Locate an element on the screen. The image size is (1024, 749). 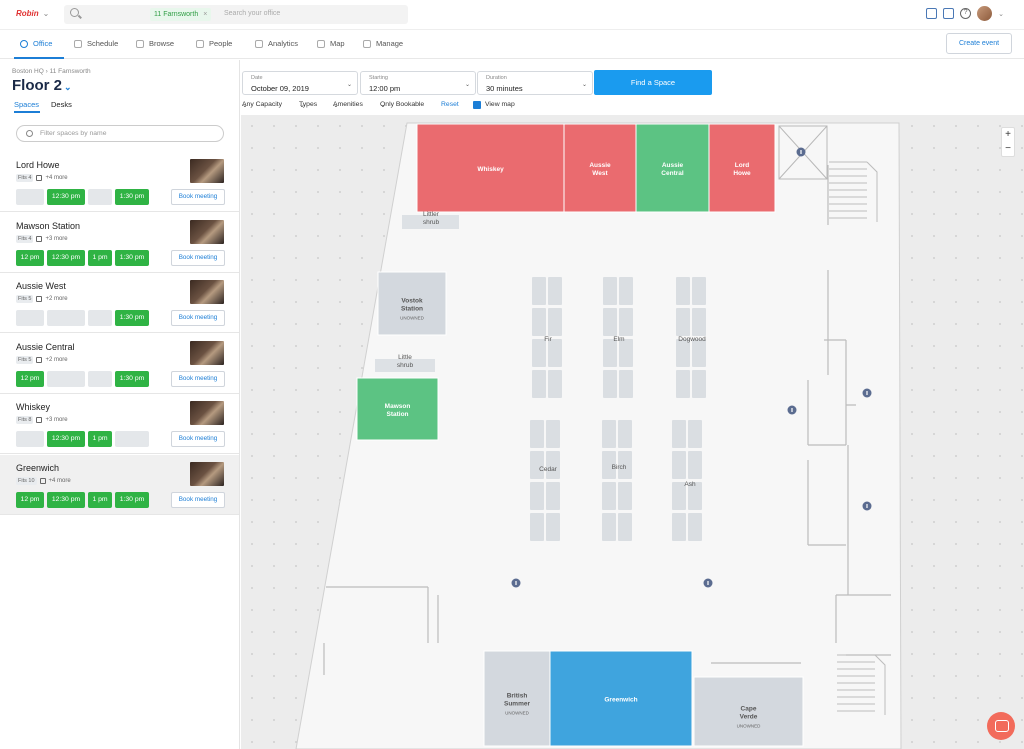
breadcrumb: Boston HQ › 11 Farnsworth is located at coordinates (51, 71).